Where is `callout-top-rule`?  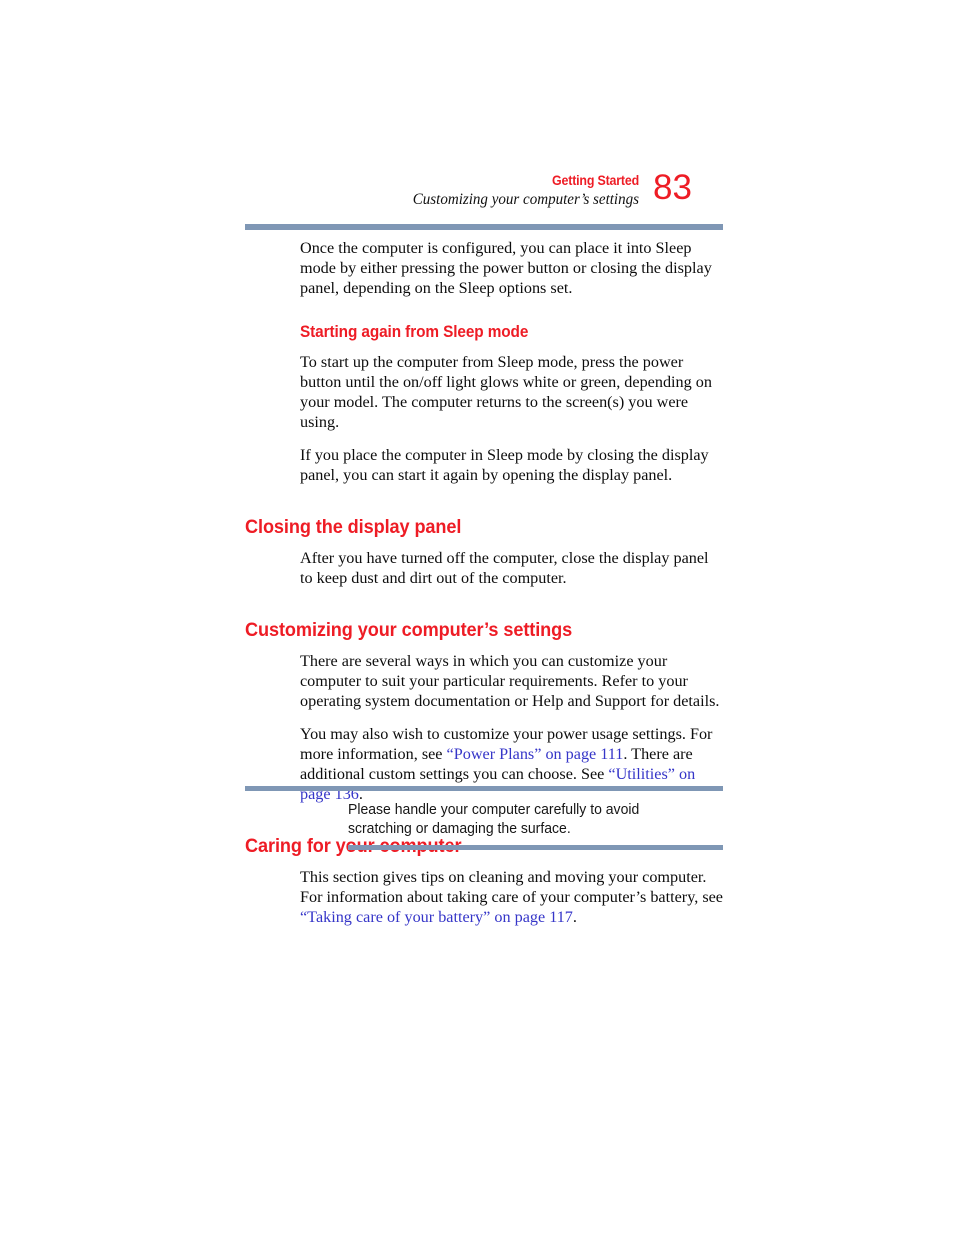
callout-top-rule is located at coordinates (484, 788).